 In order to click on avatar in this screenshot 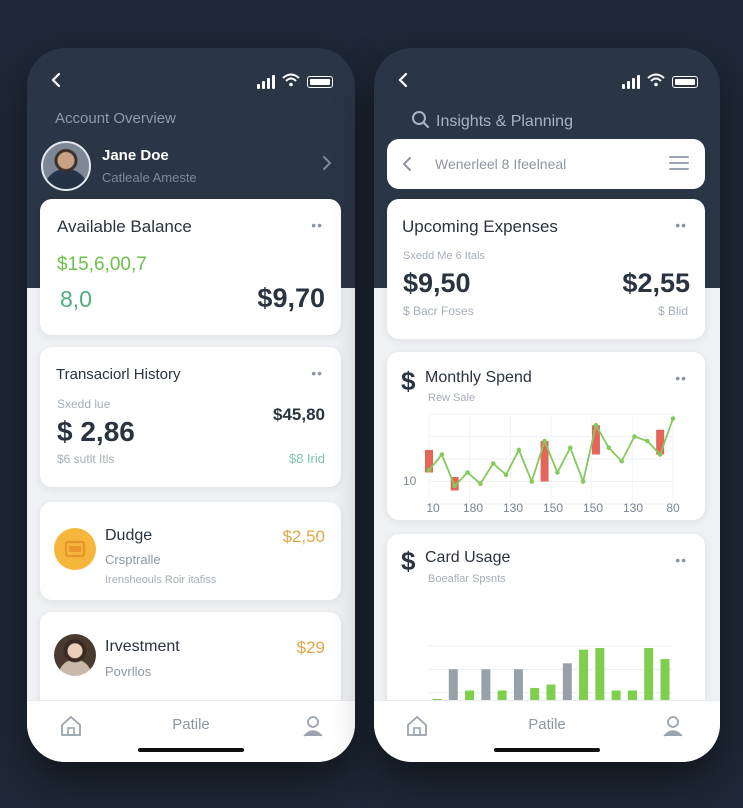, I will do `click(66, 166)`.